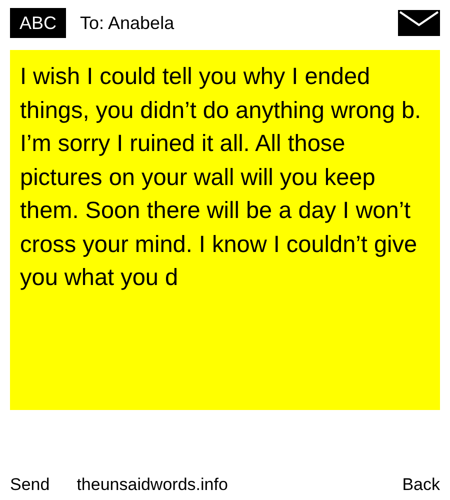 The height and width of the screenshot is (500, 450). What do you see at coordinates (127, 23) in the screenshot?
I see `recipient-label: To: Anabela` at bounding box center [127, 23].